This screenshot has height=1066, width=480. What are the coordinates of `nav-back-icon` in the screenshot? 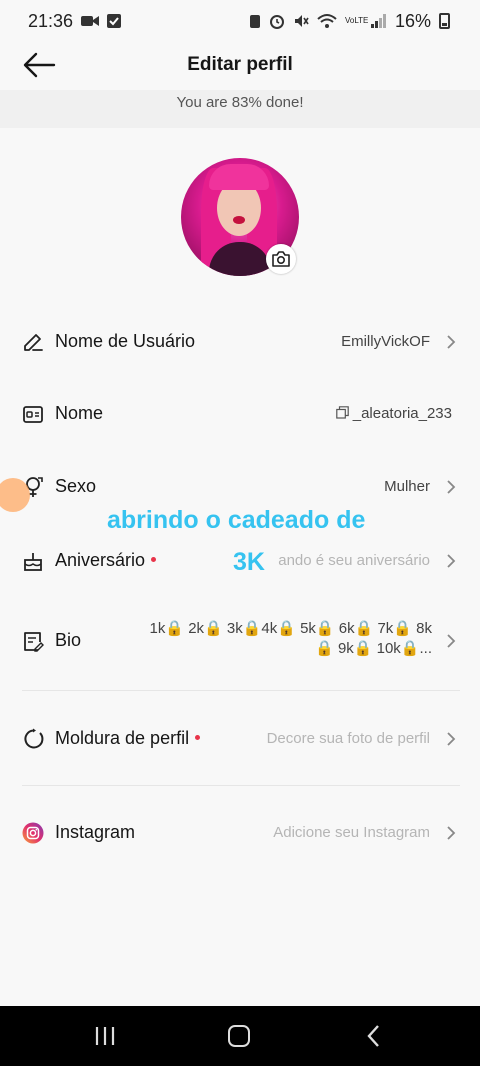 It's located at (374, 1036).